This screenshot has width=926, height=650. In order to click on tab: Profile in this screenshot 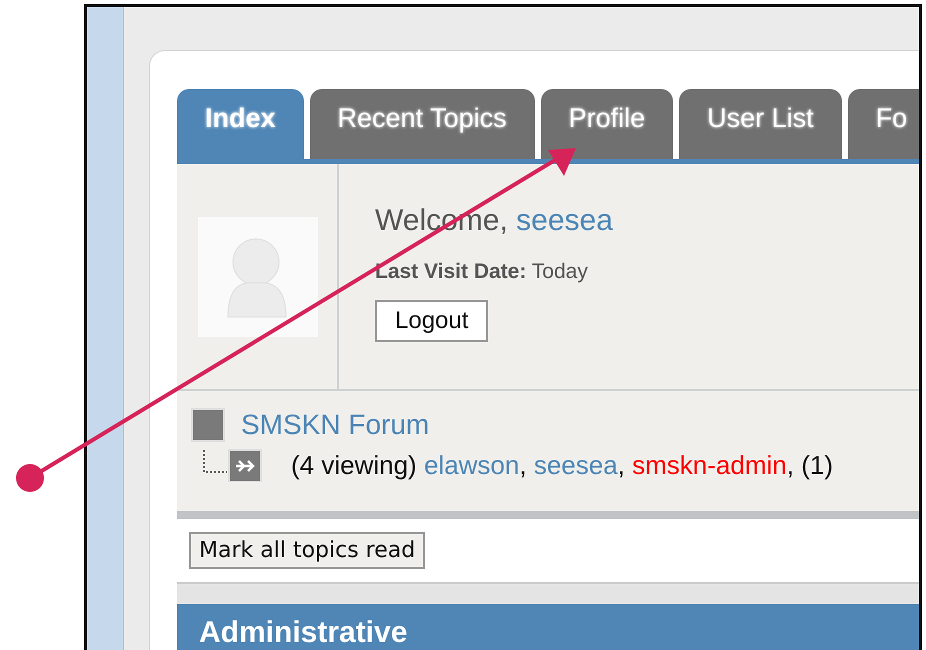, I will do `click(607, 124)`.